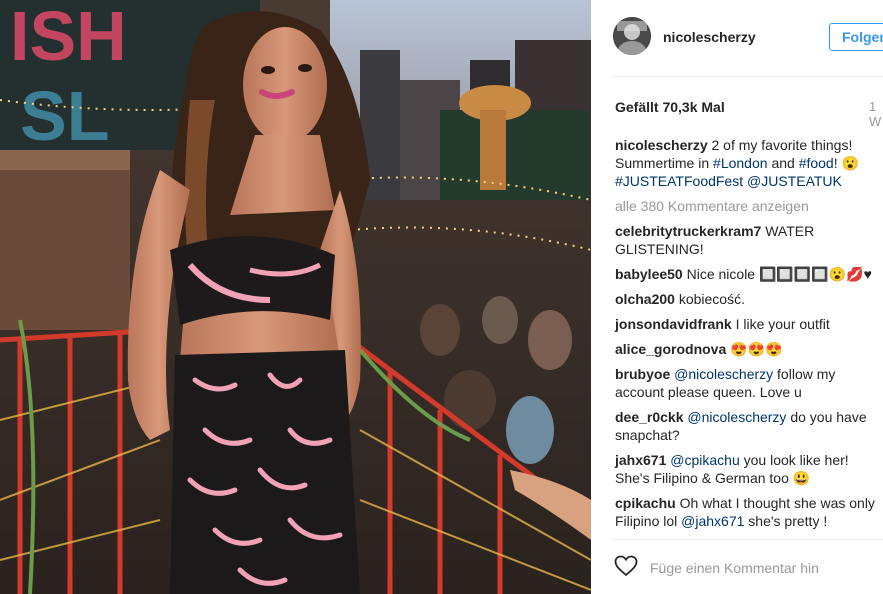 Image resolution: width=883 pixels, height=594 pixels. What do you see at coordinates (704, 460) in the screenshot?
I see `comment-mention: @cpikachu` at bounding box center [704, 460].